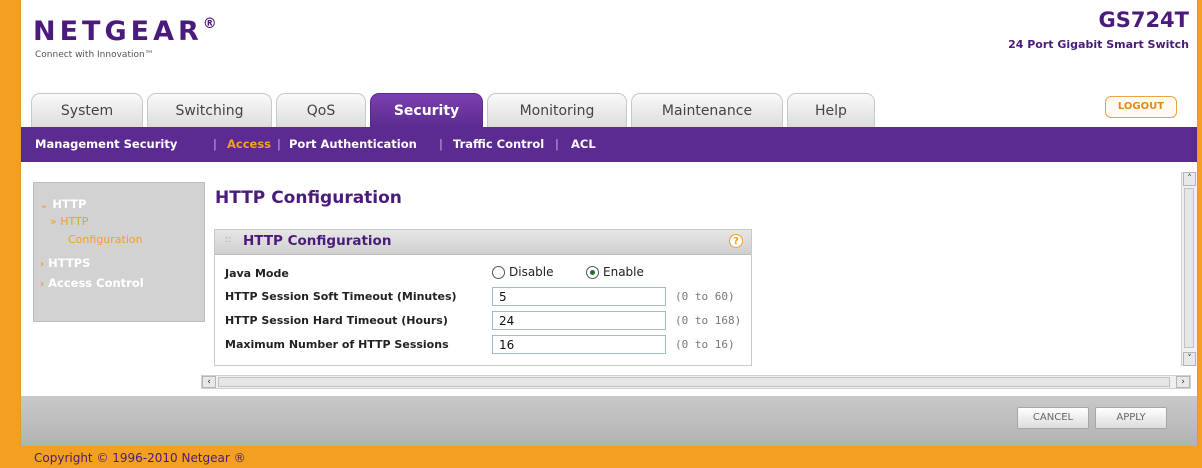 The height and width of the screenshot is (468, 1202). What do you see at coordinates (1143, 20) in the screenshot?
I see `model-name: GS724T` at bounding box center [1143, 20].